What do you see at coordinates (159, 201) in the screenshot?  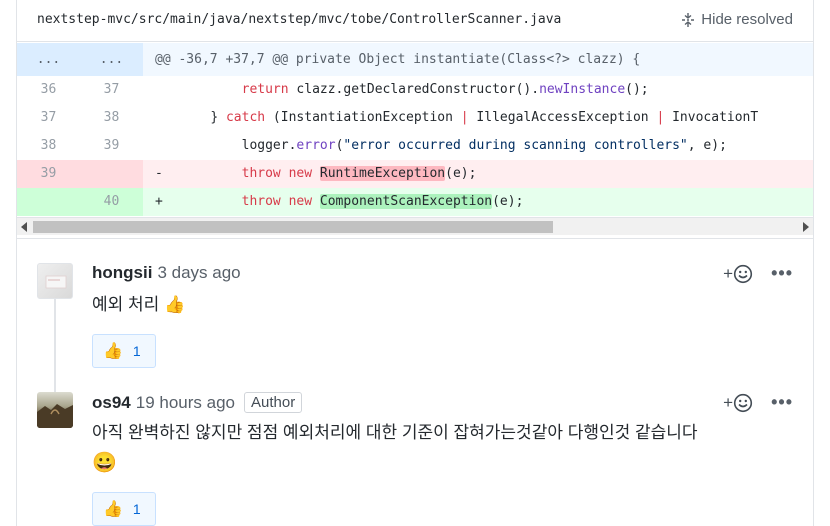 I see `diff-marker: +` at bounding box center [159, 201].